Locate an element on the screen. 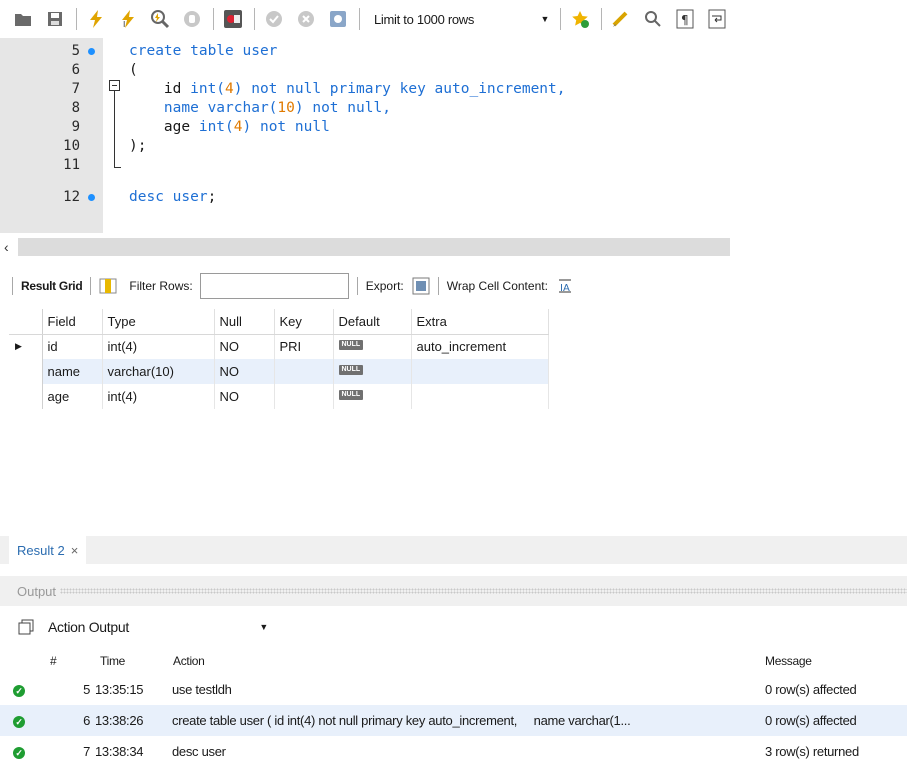 The image size is (907, 777). export-icon is located at coordinates (421, 286).